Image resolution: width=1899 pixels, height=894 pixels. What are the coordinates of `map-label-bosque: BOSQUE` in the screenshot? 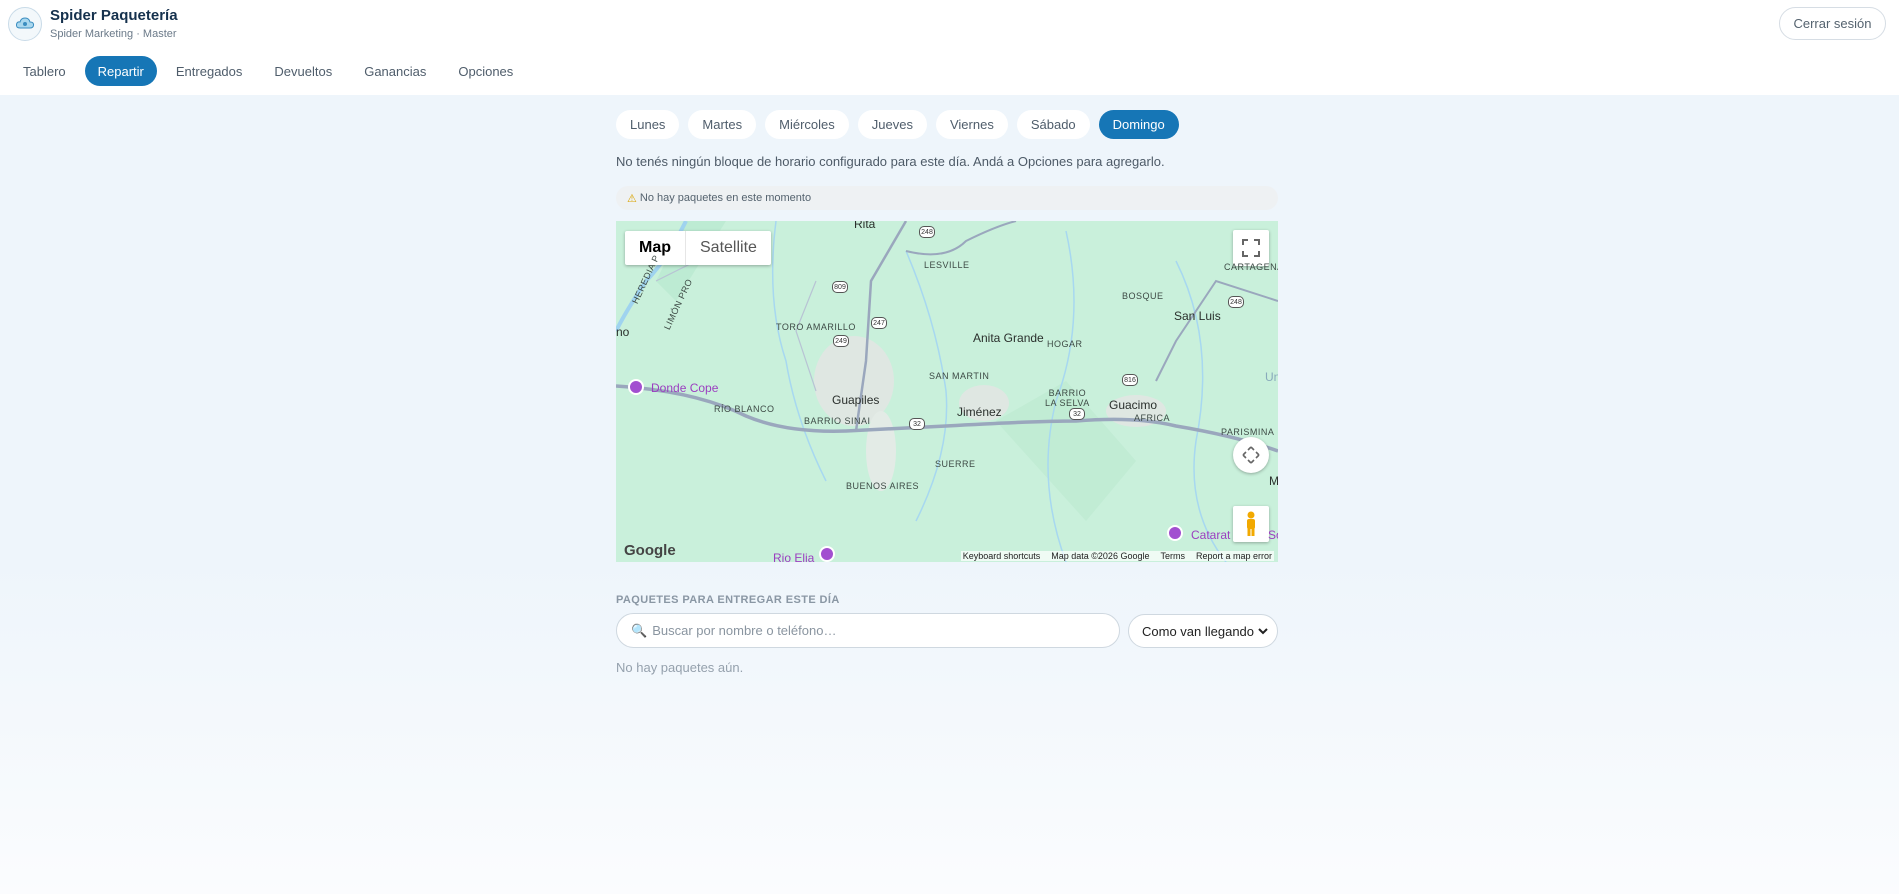 It's located at (1143, 296).